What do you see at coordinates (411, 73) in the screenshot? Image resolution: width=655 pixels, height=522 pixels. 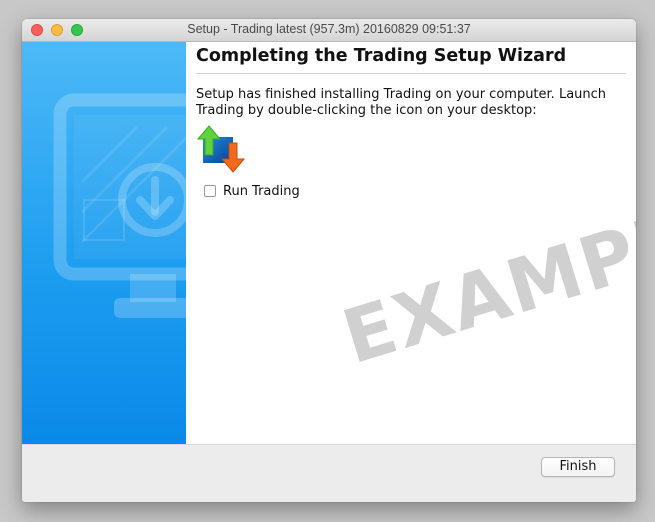 I see `heading-divider` at bounding box center [411, 73].